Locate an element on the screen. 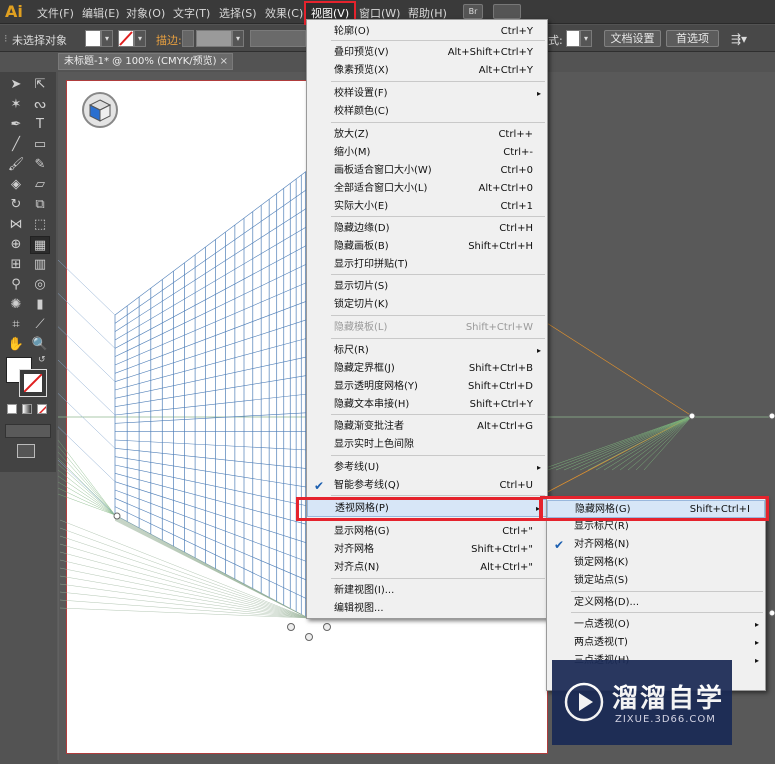 The image size is (775, 764). view-menu-item: 实际大小(E) Ctrl+1 is located at coordinates (427, 207).